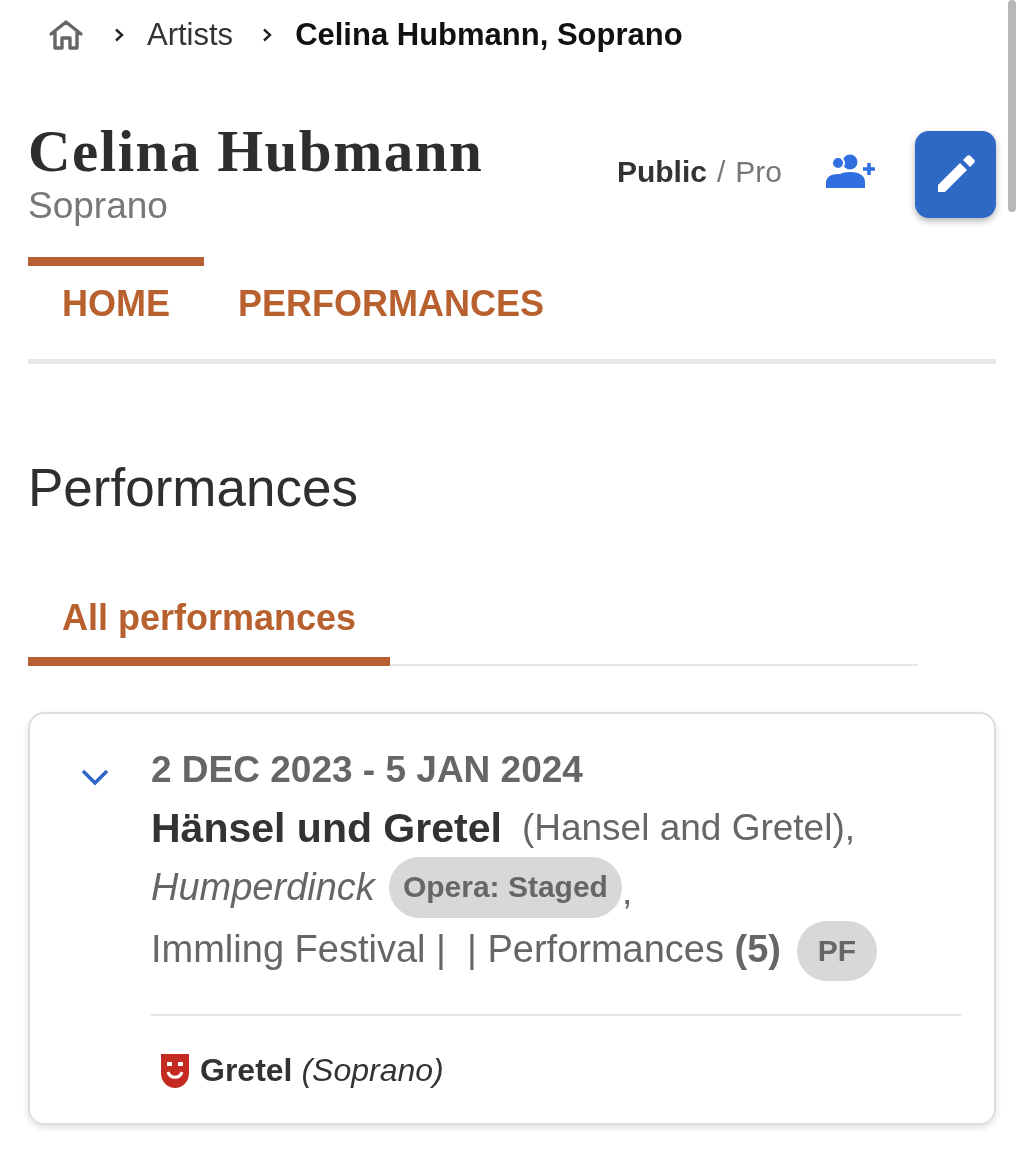  What do you see at coordinates (367, 770) in the screenshot?
I see `date-range: 2 DEC 2023 - 5 JAN 2024` at bounding box center [367, 770].